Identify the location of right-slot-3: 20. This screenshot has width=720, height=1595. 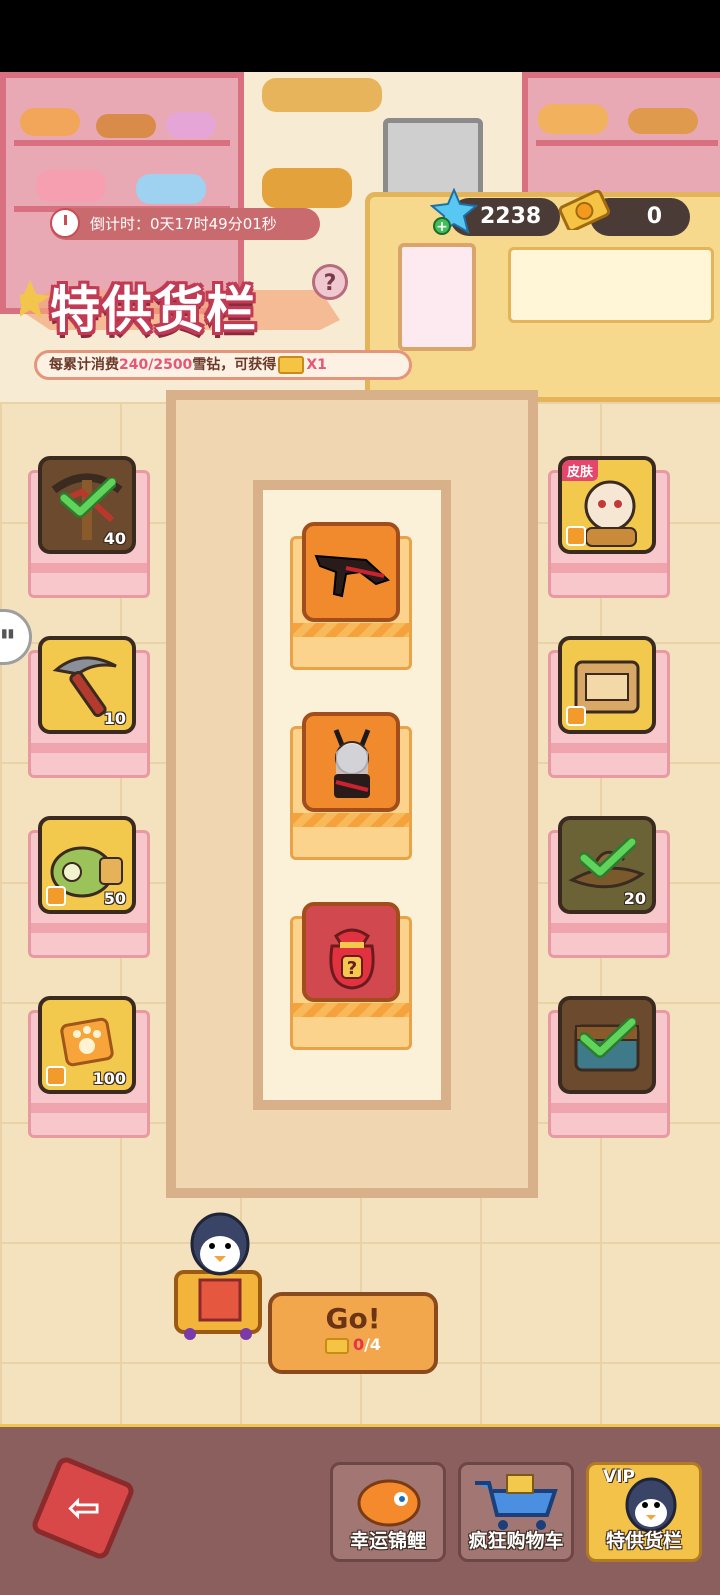
(609, 887).